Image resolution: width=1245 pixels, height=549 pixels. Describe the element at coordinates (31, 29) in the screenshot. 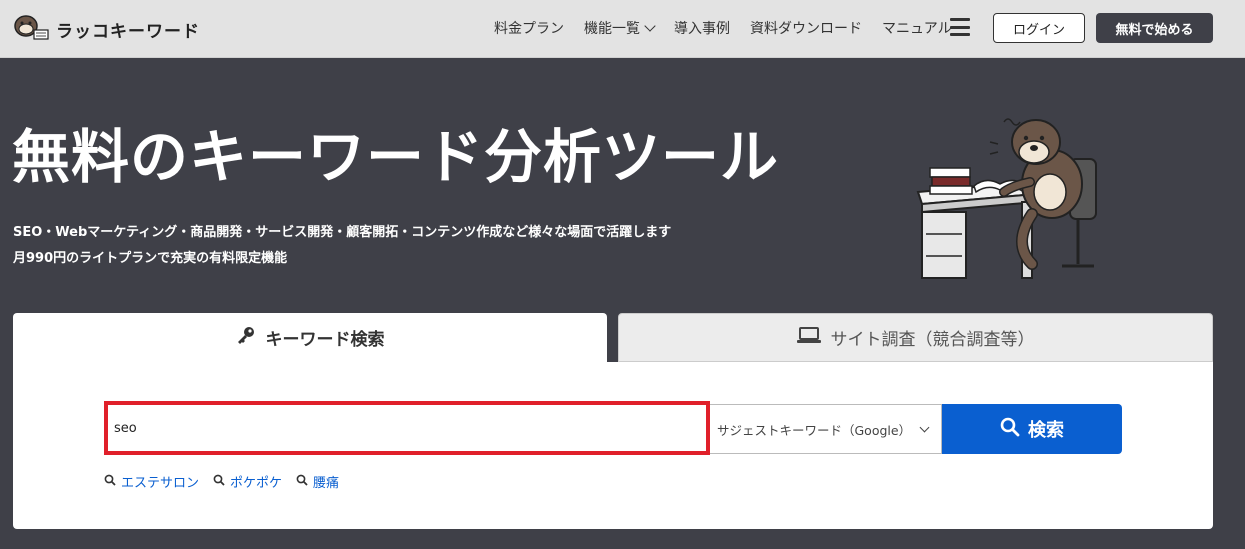

I see `otter-logo-icon` at that location.